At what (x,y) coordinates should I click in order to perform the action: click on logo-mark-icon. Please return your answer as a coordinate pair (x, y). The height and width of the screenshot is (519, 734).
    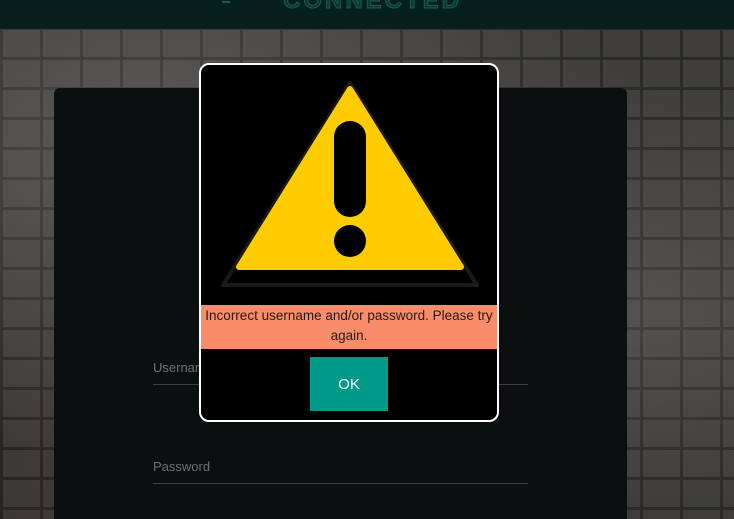
    Looking at the image, I should click on (226, 1).